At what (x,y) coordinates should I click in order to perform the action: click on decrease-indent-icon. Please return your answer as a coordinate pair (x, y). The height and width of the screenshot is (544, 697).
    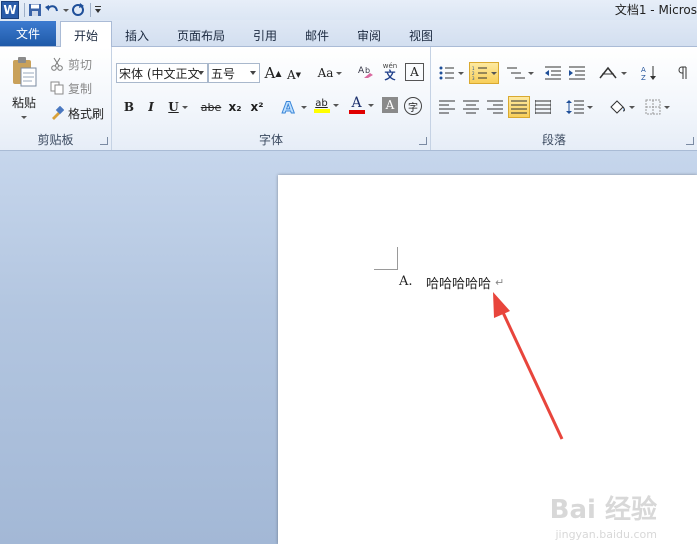
    Looking at the image, I should click on (553, 73).